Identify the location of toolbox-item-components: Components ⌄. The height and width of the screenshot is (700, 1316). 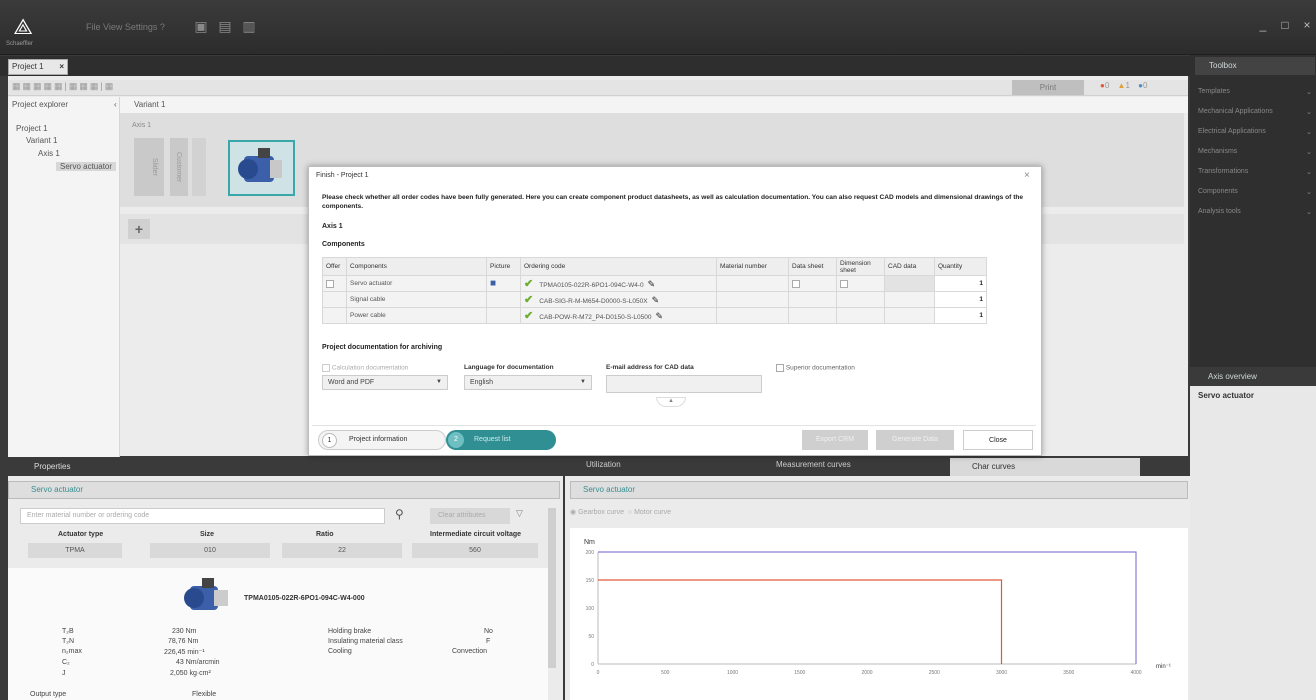
(1255, 192).